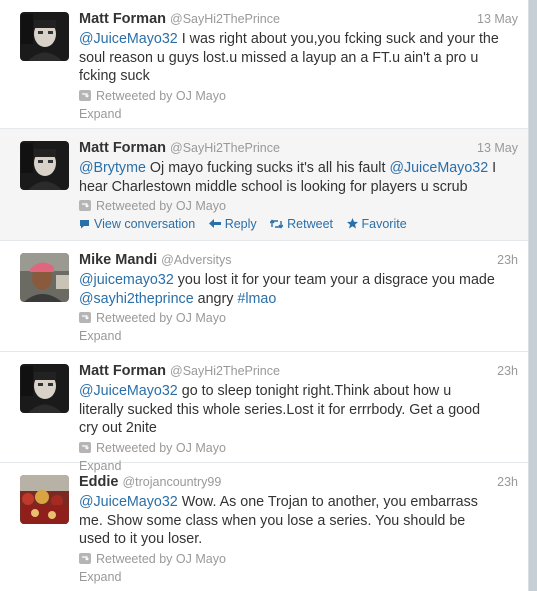 This screenshot has height=591, width=537. I want to click on retweet-button: Retweet, so click(301, 224).